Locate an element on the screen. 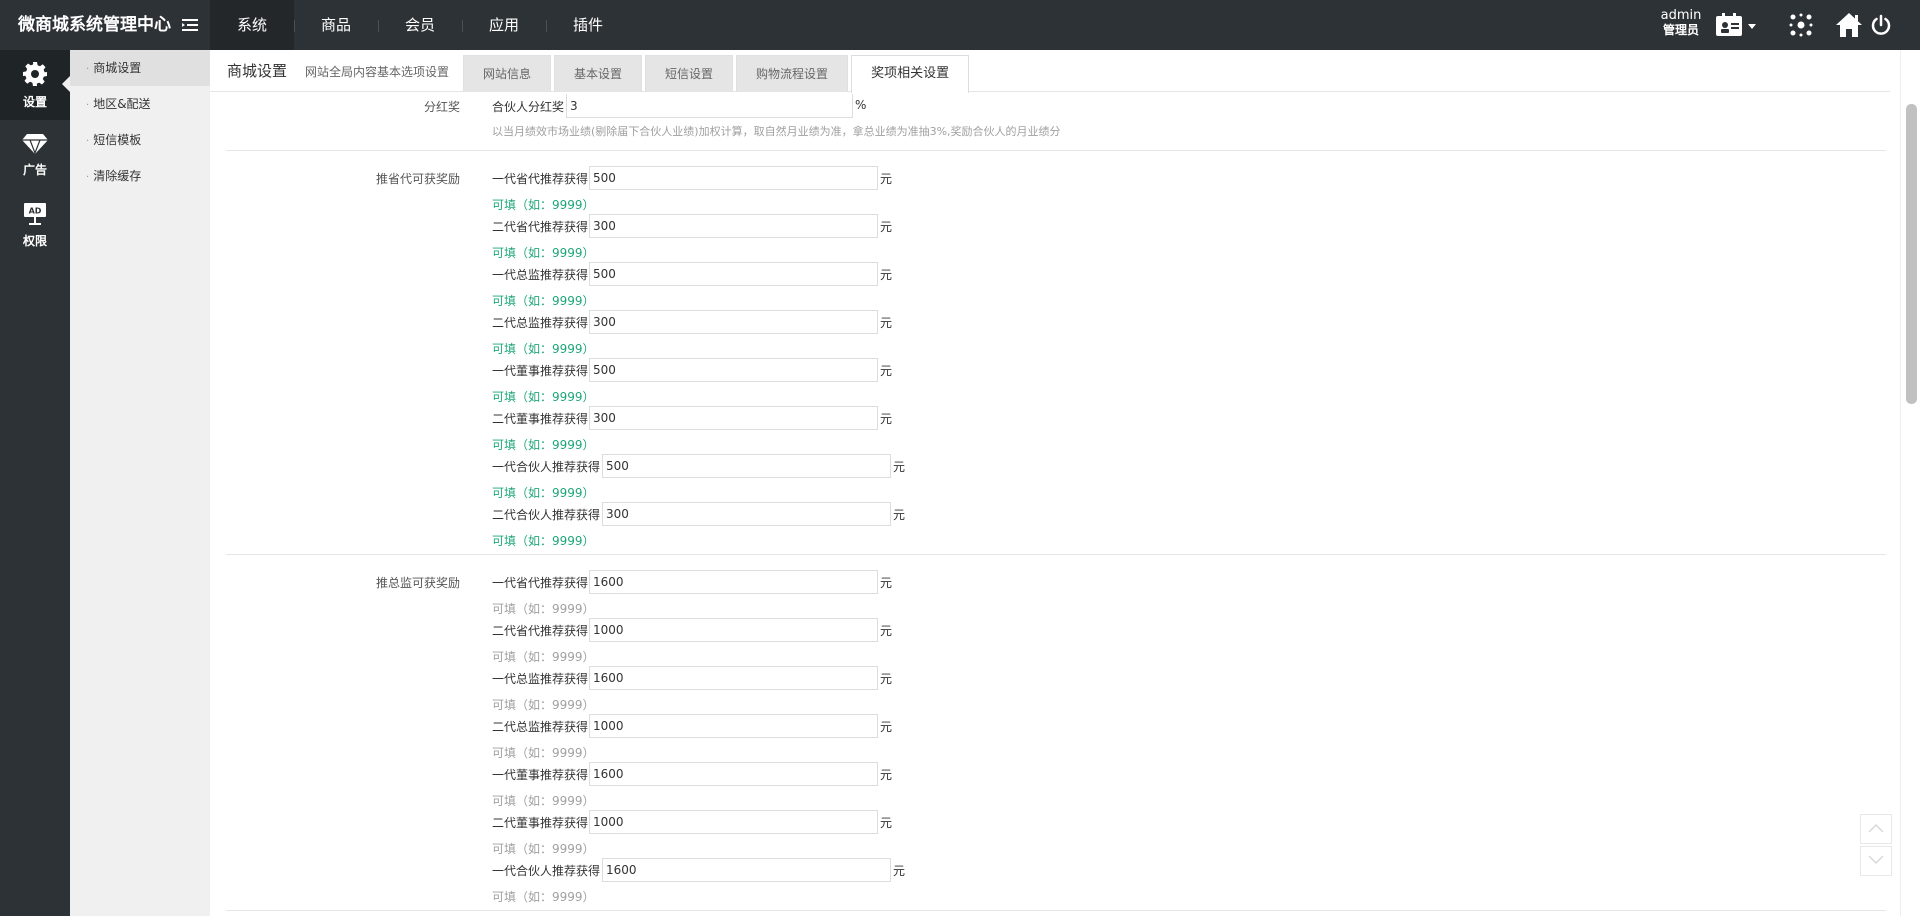 The image size is (1920, 916). user-role: 管理员 is located at coordinates (1680, 30).